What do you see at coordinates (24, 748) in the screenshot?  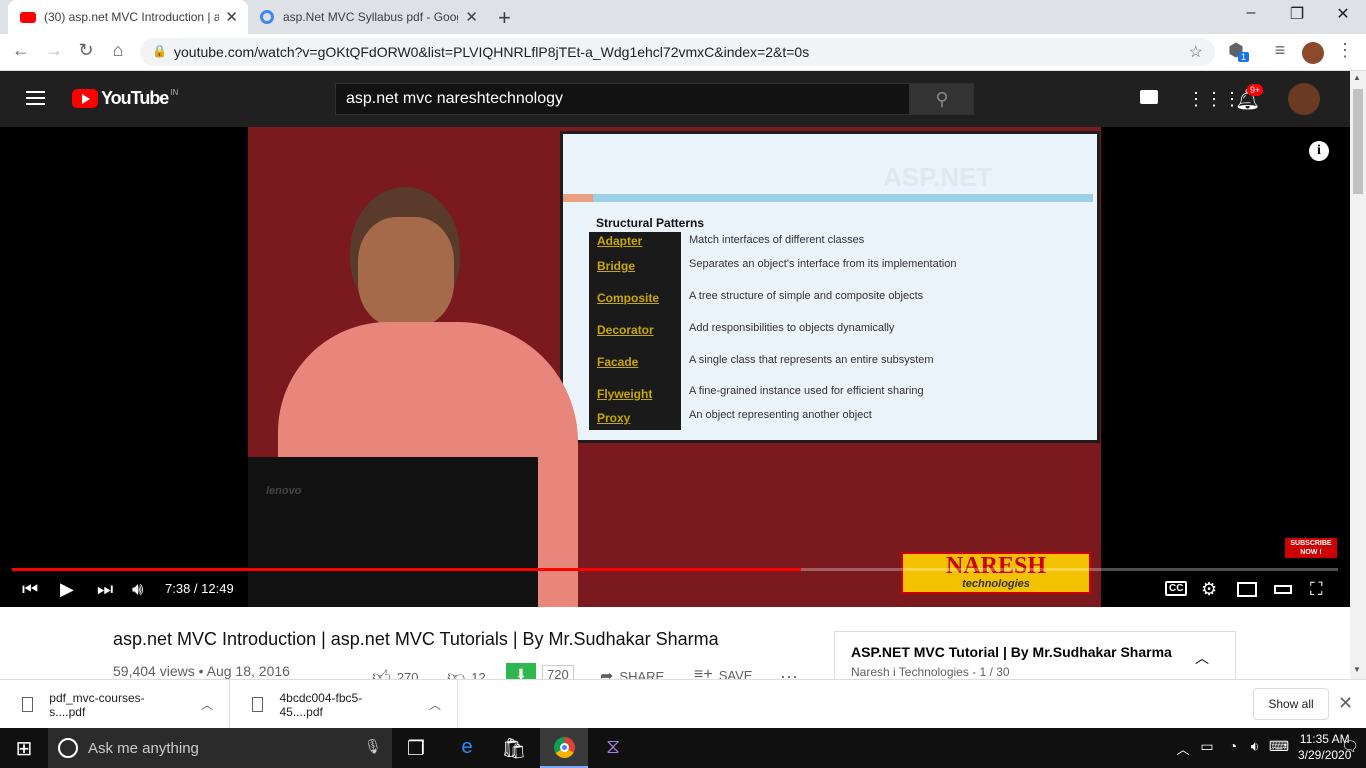 I see `windows-start-icon: ⊞` at bounding box center [24, 748].